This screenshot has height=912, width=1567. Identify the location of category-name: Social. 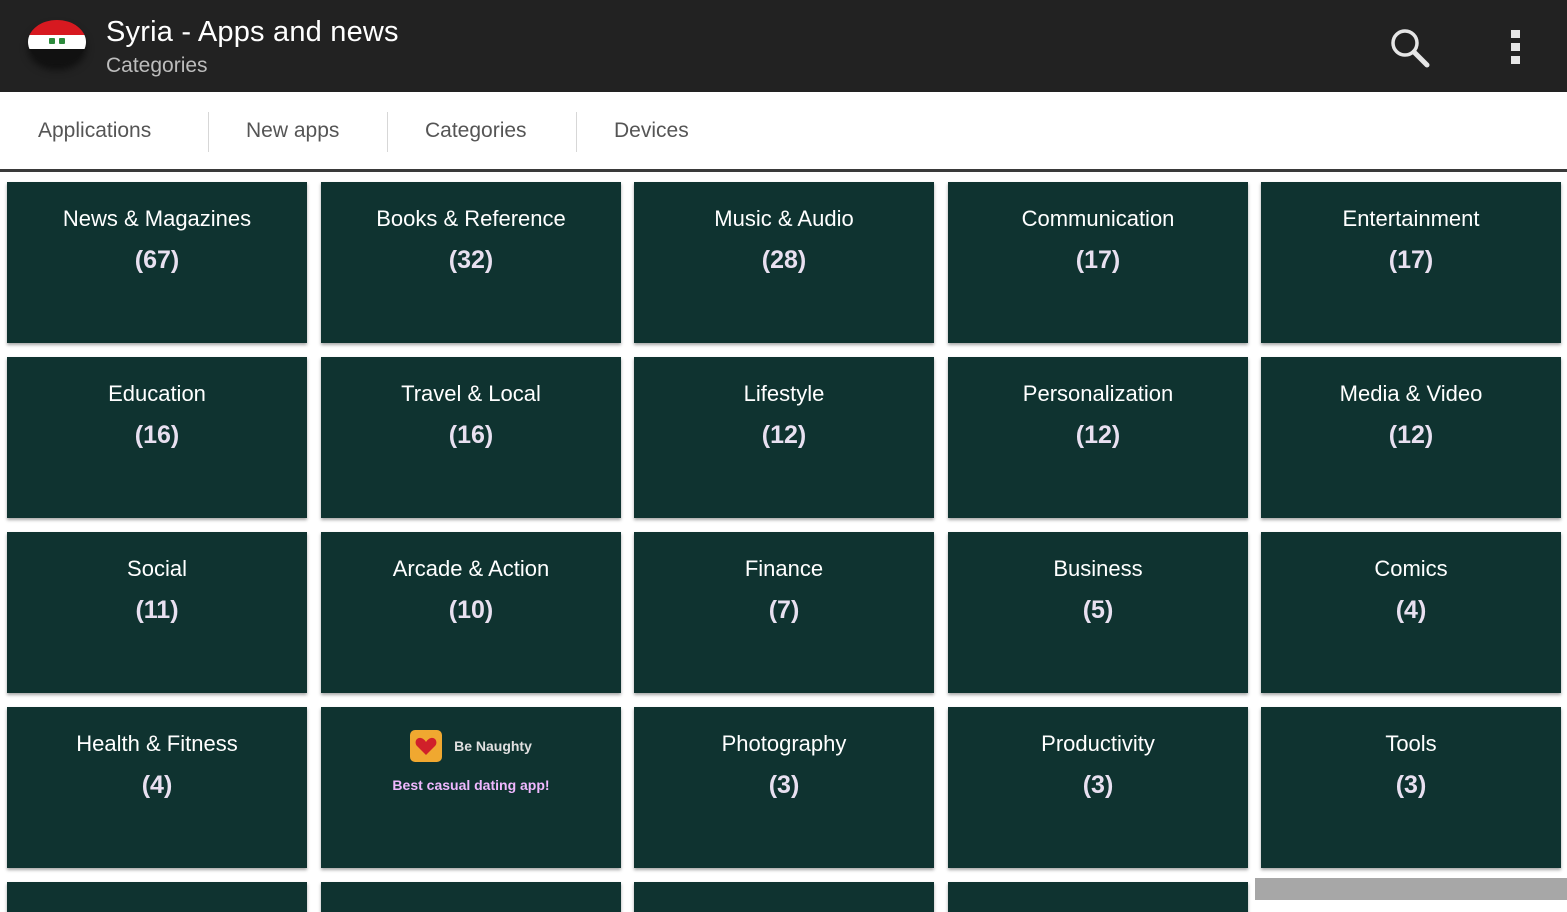
(157, 568).